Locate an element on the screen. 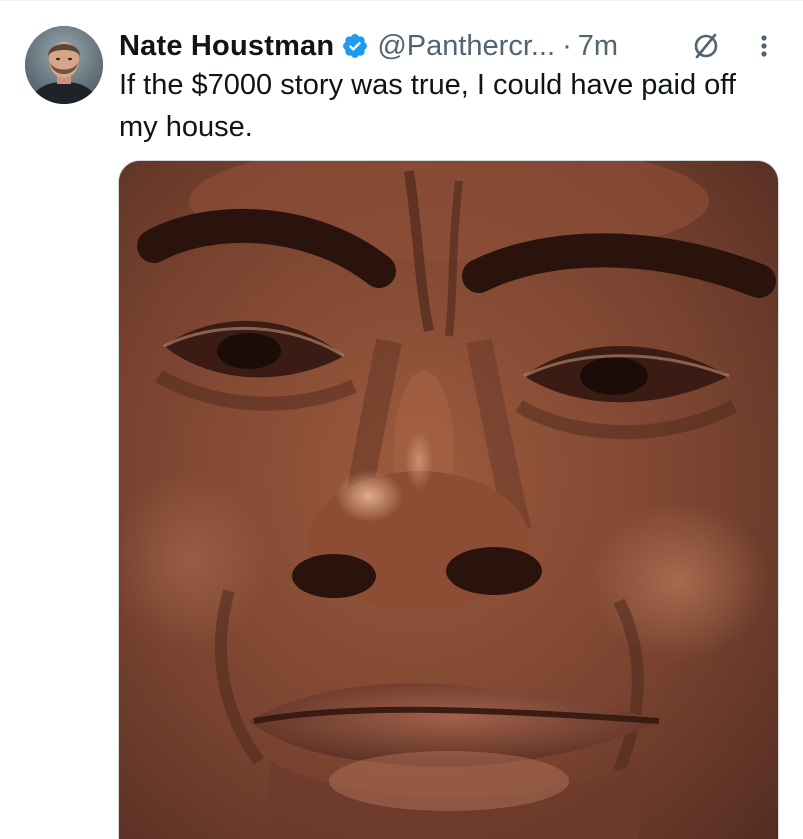  more-vertical-icon is located at coordinates (764, 46).